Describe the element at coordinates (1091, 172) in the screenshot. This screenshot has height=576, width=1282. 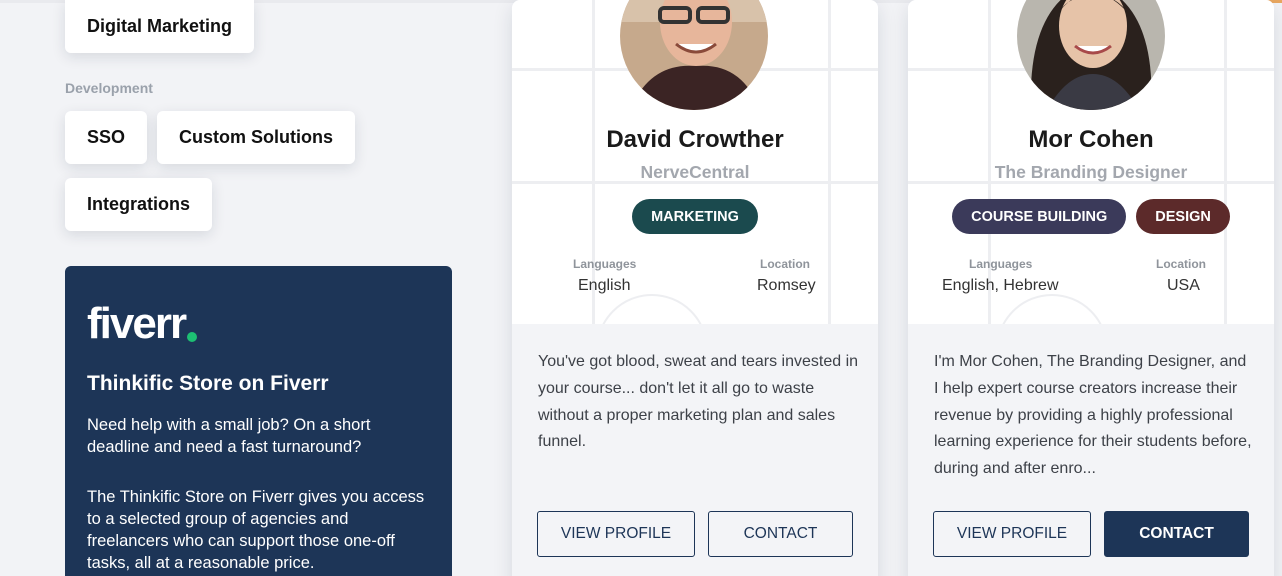
I see `expert-company: The Branding Designer` at that location.